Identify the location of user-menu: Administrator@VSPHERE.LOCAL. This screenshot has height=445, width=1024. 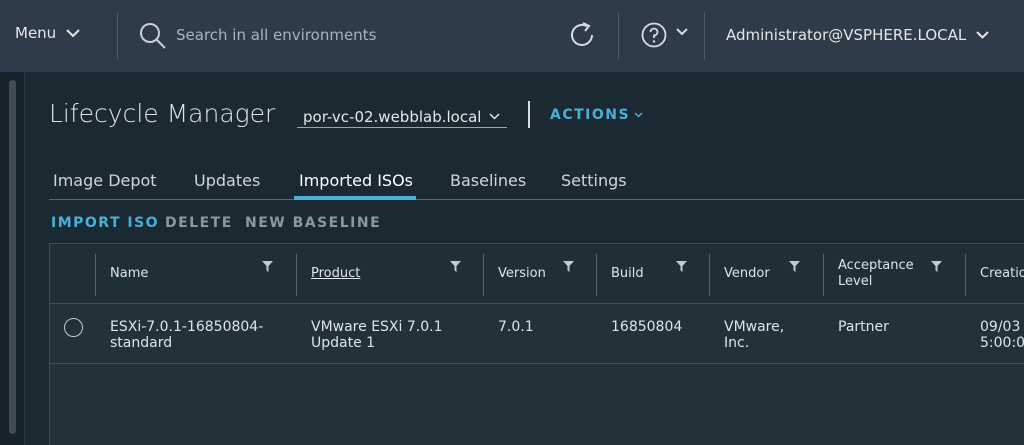
(857, 35).